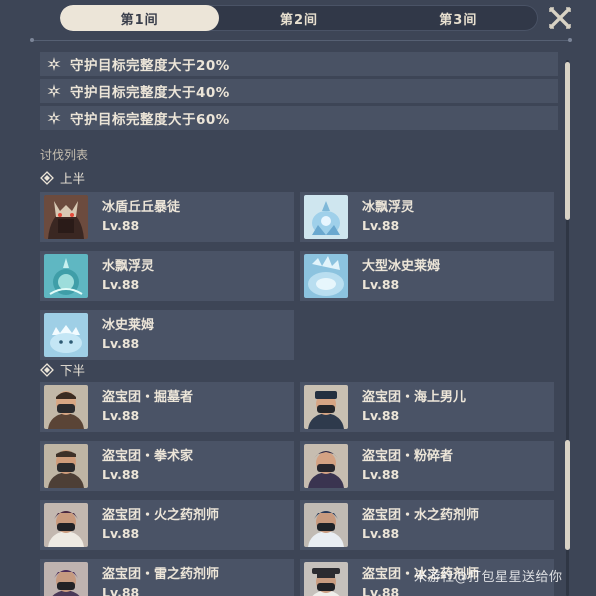 The width and height of the screenshot is (596, 596). Describe the element at coordinates (167, 276) in the screenshot. I see `enemy-card: 水飘浮灵 Lv.88` at that location.